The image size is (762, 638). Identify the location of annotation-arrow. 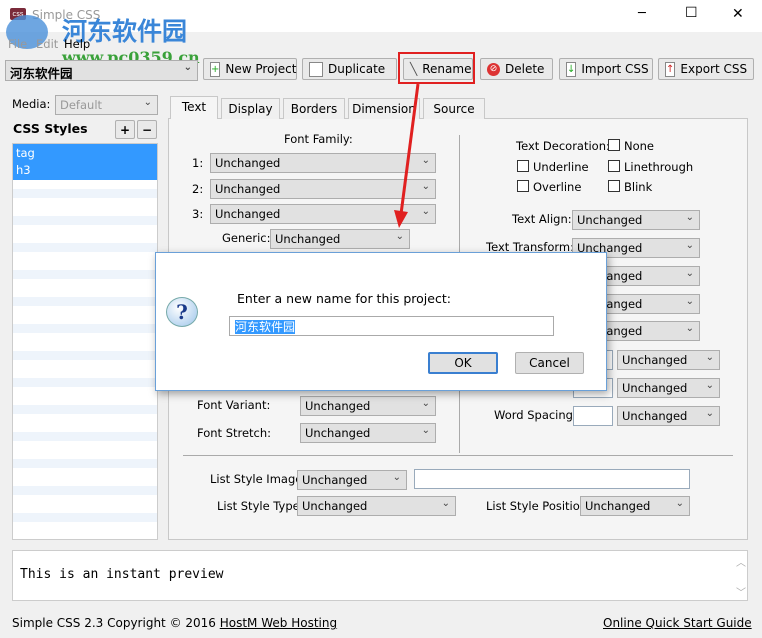
(407, 155).